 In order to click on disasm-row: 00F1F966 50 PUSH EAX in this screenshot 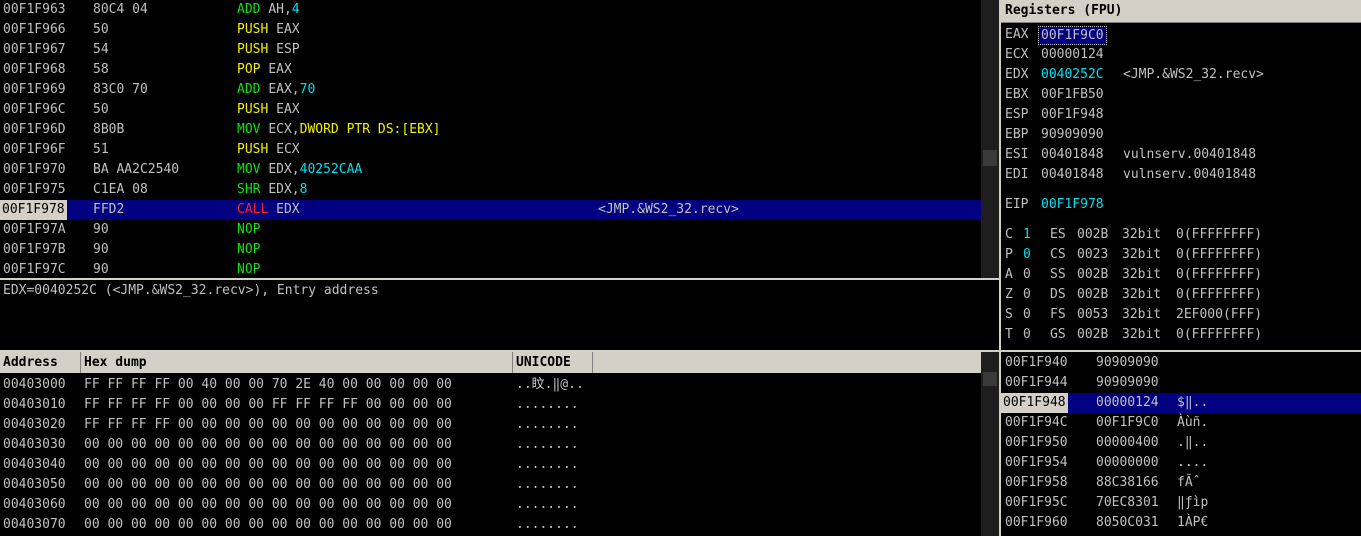, I will do `click(490, 30)`.